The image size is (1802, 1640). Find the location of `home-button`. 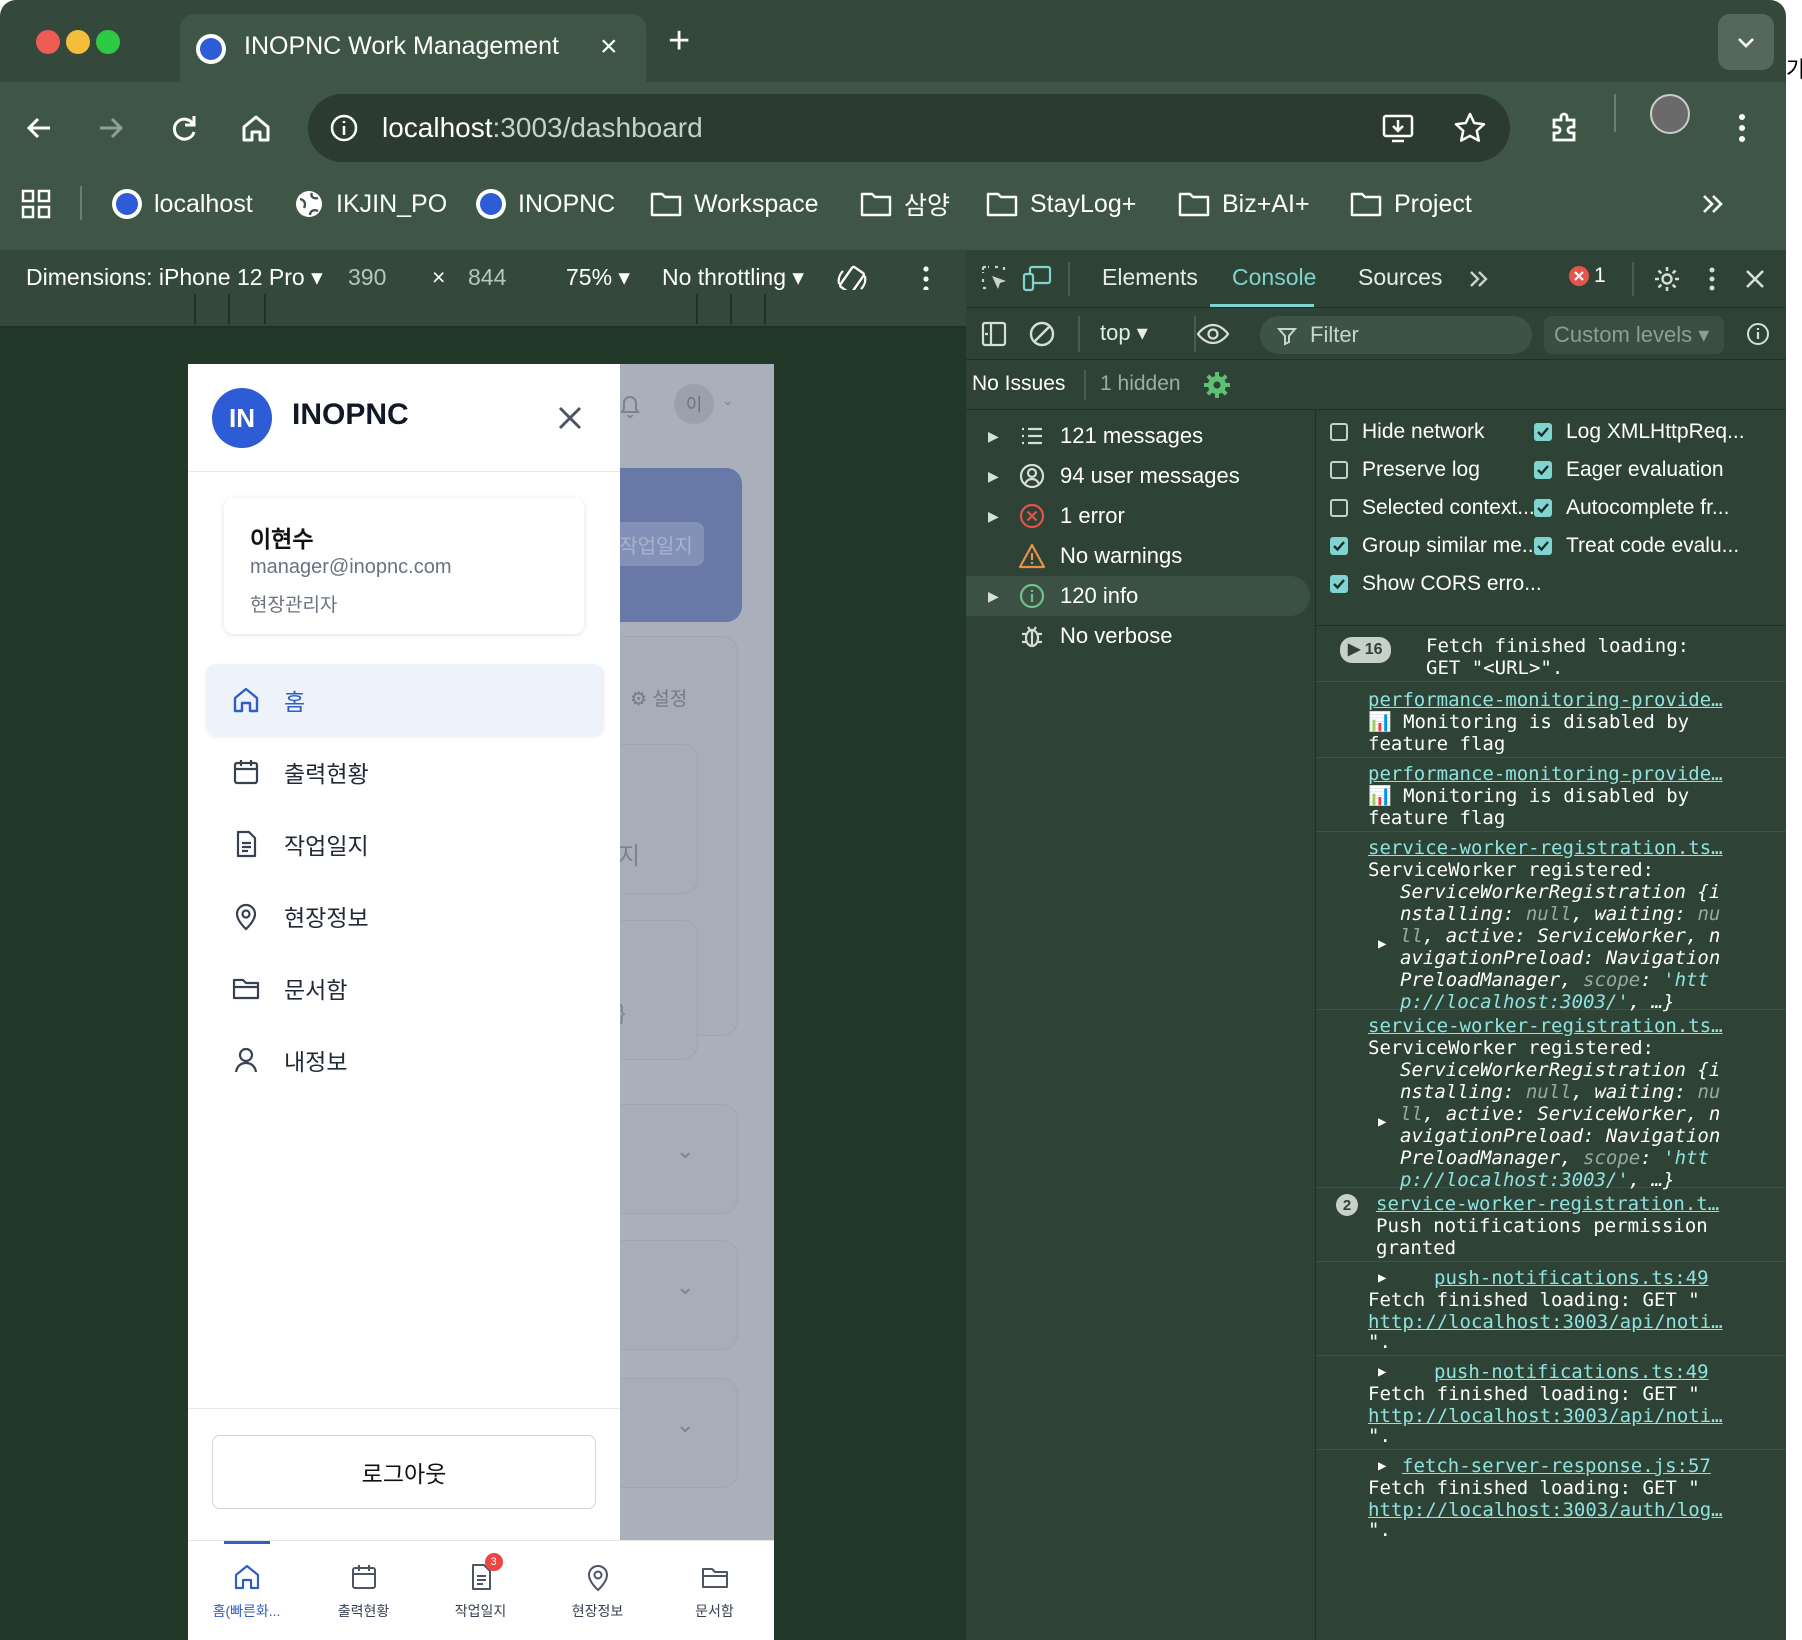

home-button is located at coordinates (256, 128).